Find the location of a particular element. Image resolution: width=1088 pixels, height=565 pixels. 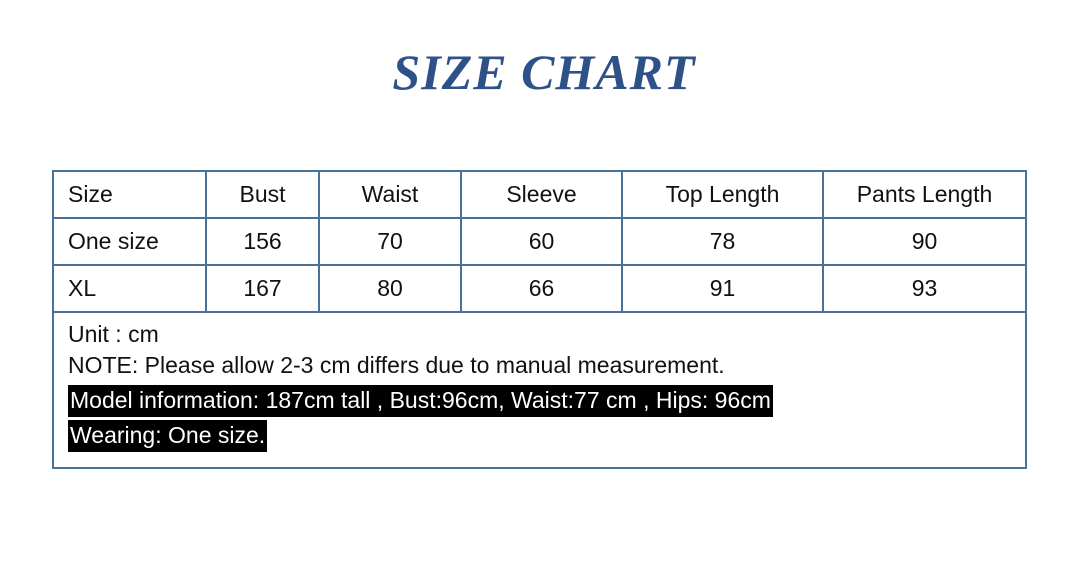

note-unit: Unit : cm is located at coordinates (113, 334).